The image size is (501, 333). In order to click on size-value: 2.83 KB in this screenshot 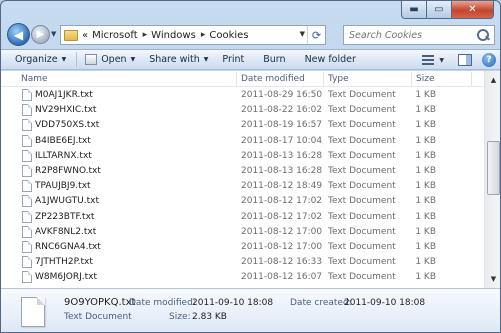, I will do `click(209, 317)`.